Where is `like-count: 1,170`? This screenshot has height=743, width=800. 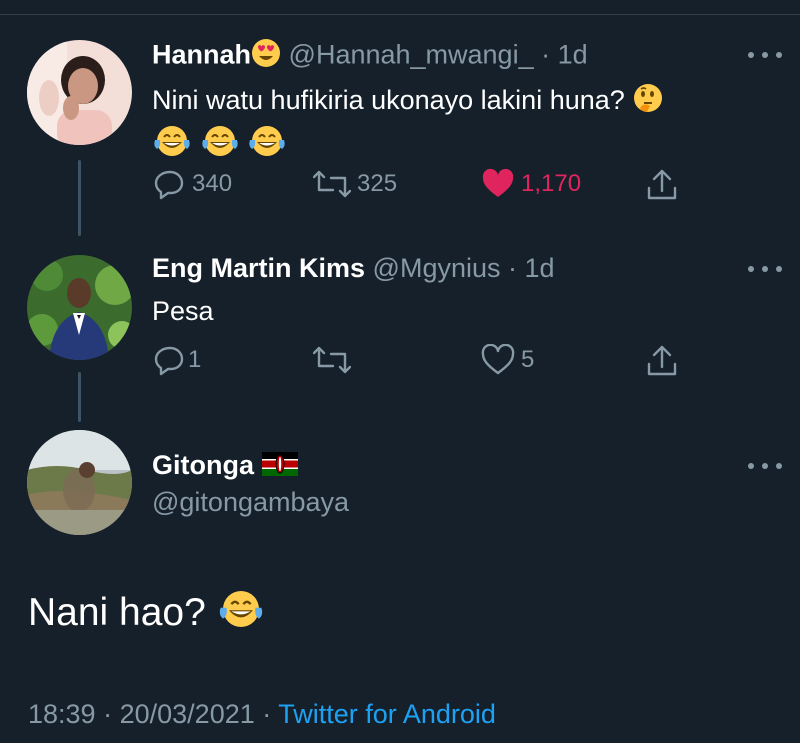
like-count: 1,170 is located at coordinates (551, 183).